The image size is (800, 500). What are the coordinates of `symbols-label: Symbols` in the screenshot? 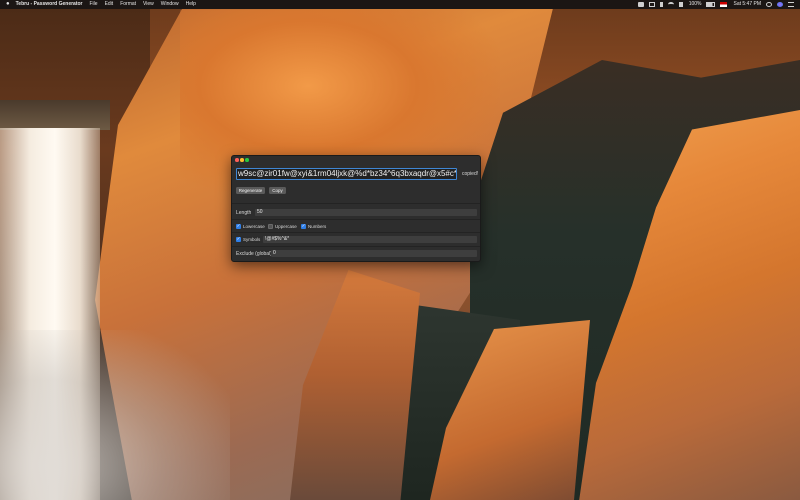 It's located at (252, 239).